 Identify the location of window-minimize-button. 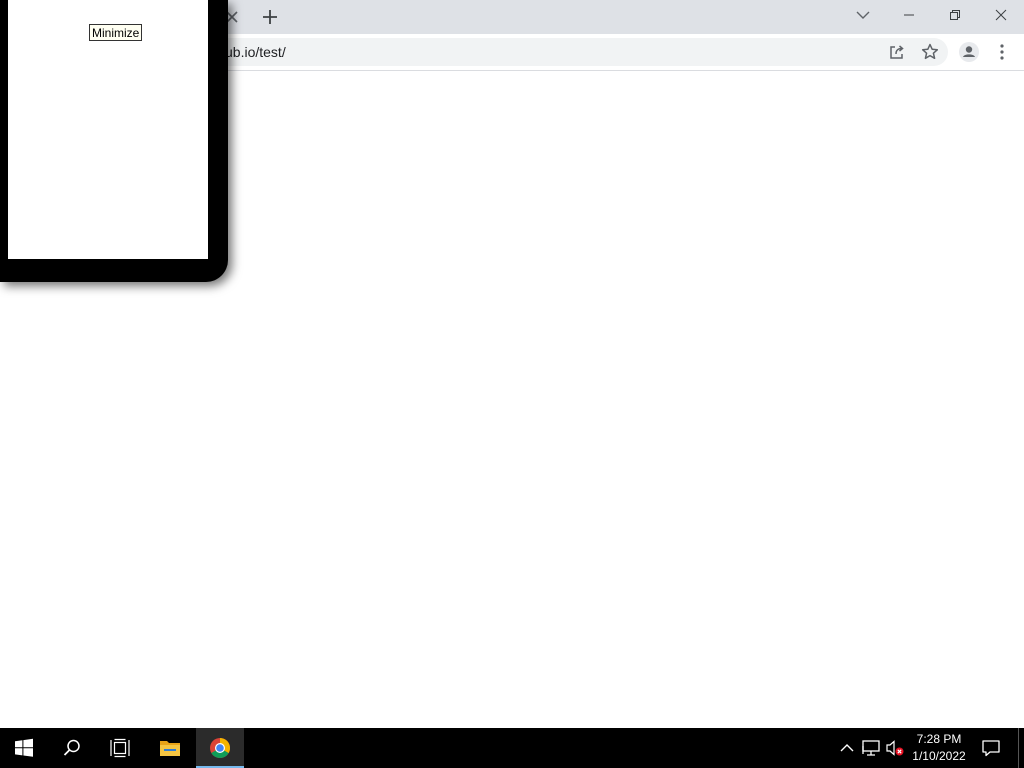
(909, 15).